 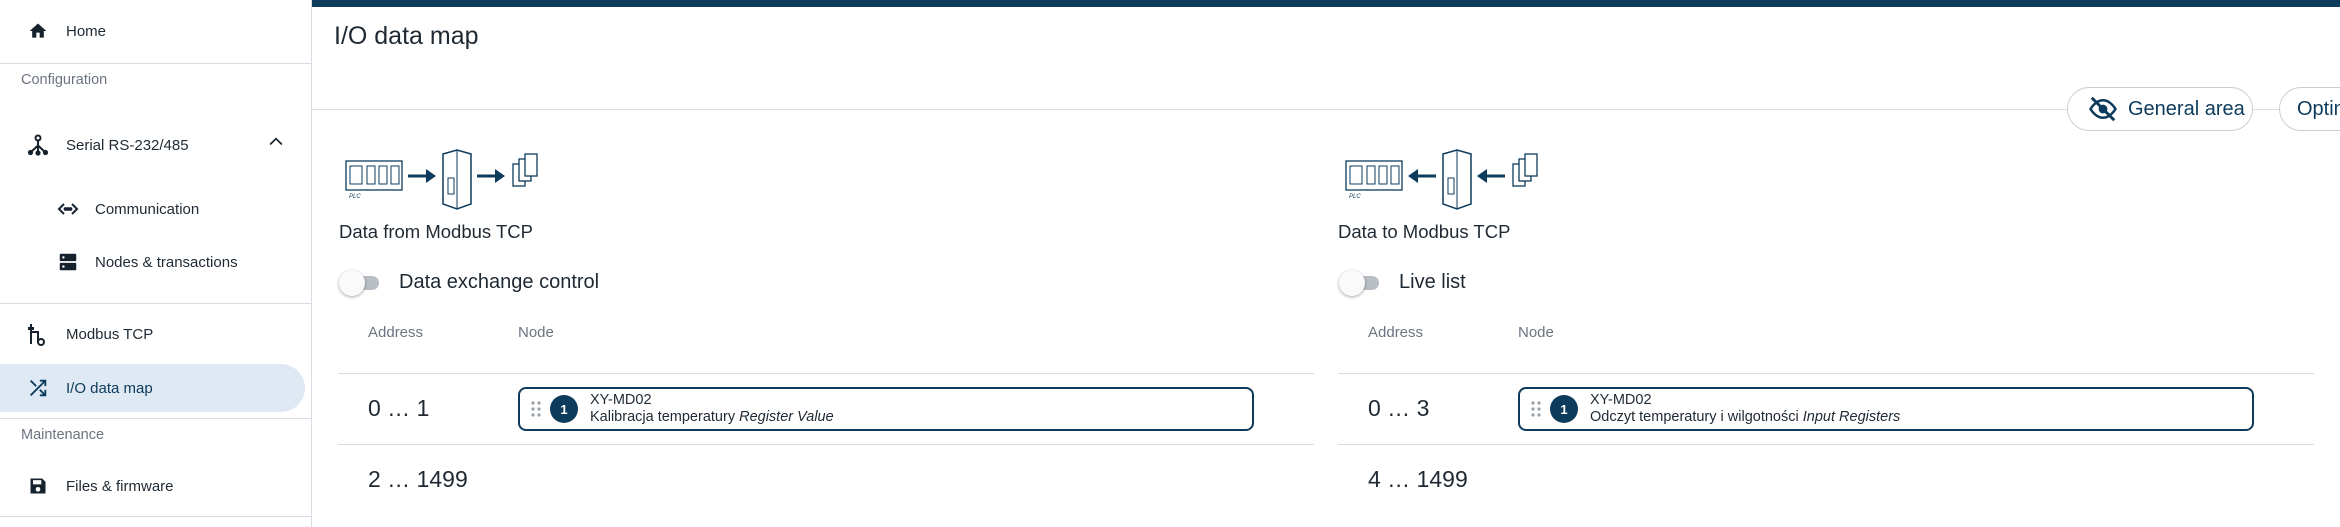 I want to click on row-address: 2 … 1499, so click(x=418, y=479).